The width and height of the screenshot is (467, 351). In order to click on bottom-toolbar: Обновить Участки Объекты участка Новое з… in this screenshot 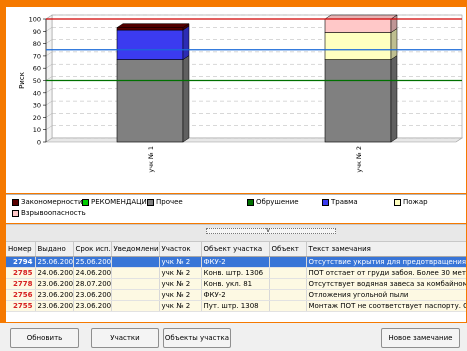, I will do `click(233, 337)`.